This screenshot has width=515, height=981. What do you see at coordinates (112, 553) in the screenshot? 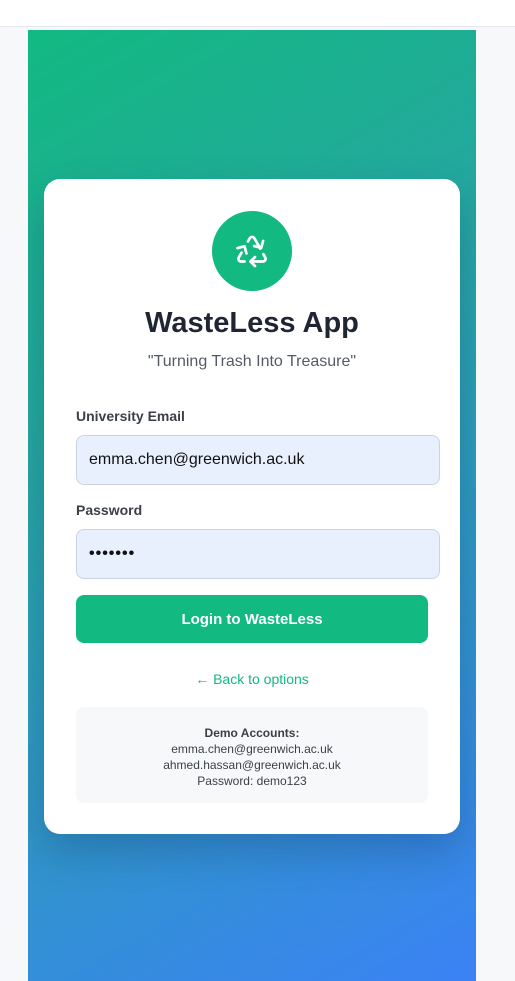
I see `password-value: •••••••` at bounding box center [112, 553].